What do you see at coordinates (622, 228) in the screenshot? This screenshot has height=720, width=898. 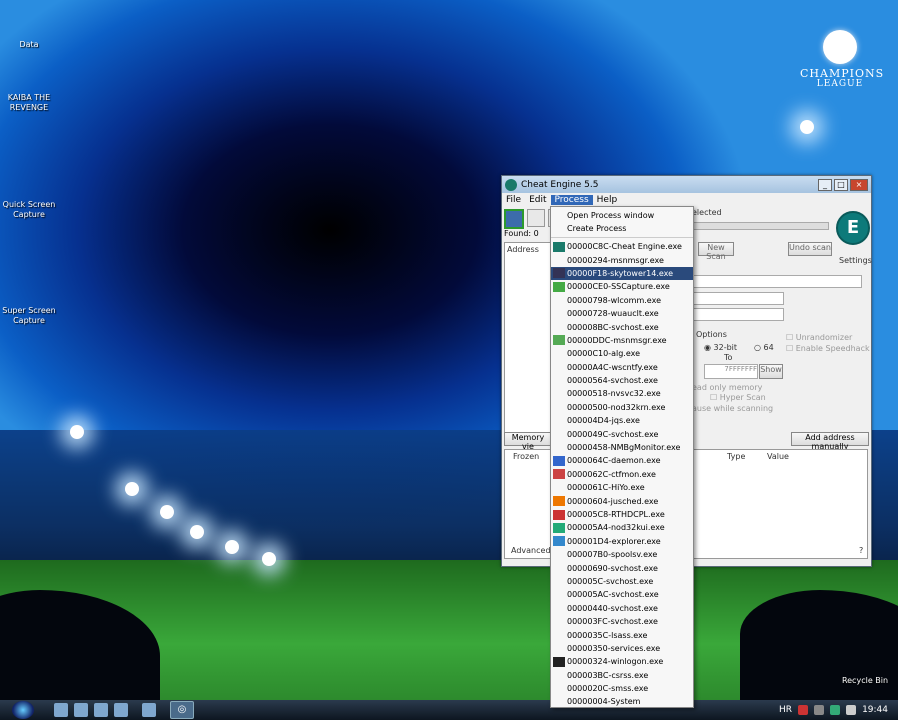 I see `create-process-item: Create Process` at bounding box center [622, 228].